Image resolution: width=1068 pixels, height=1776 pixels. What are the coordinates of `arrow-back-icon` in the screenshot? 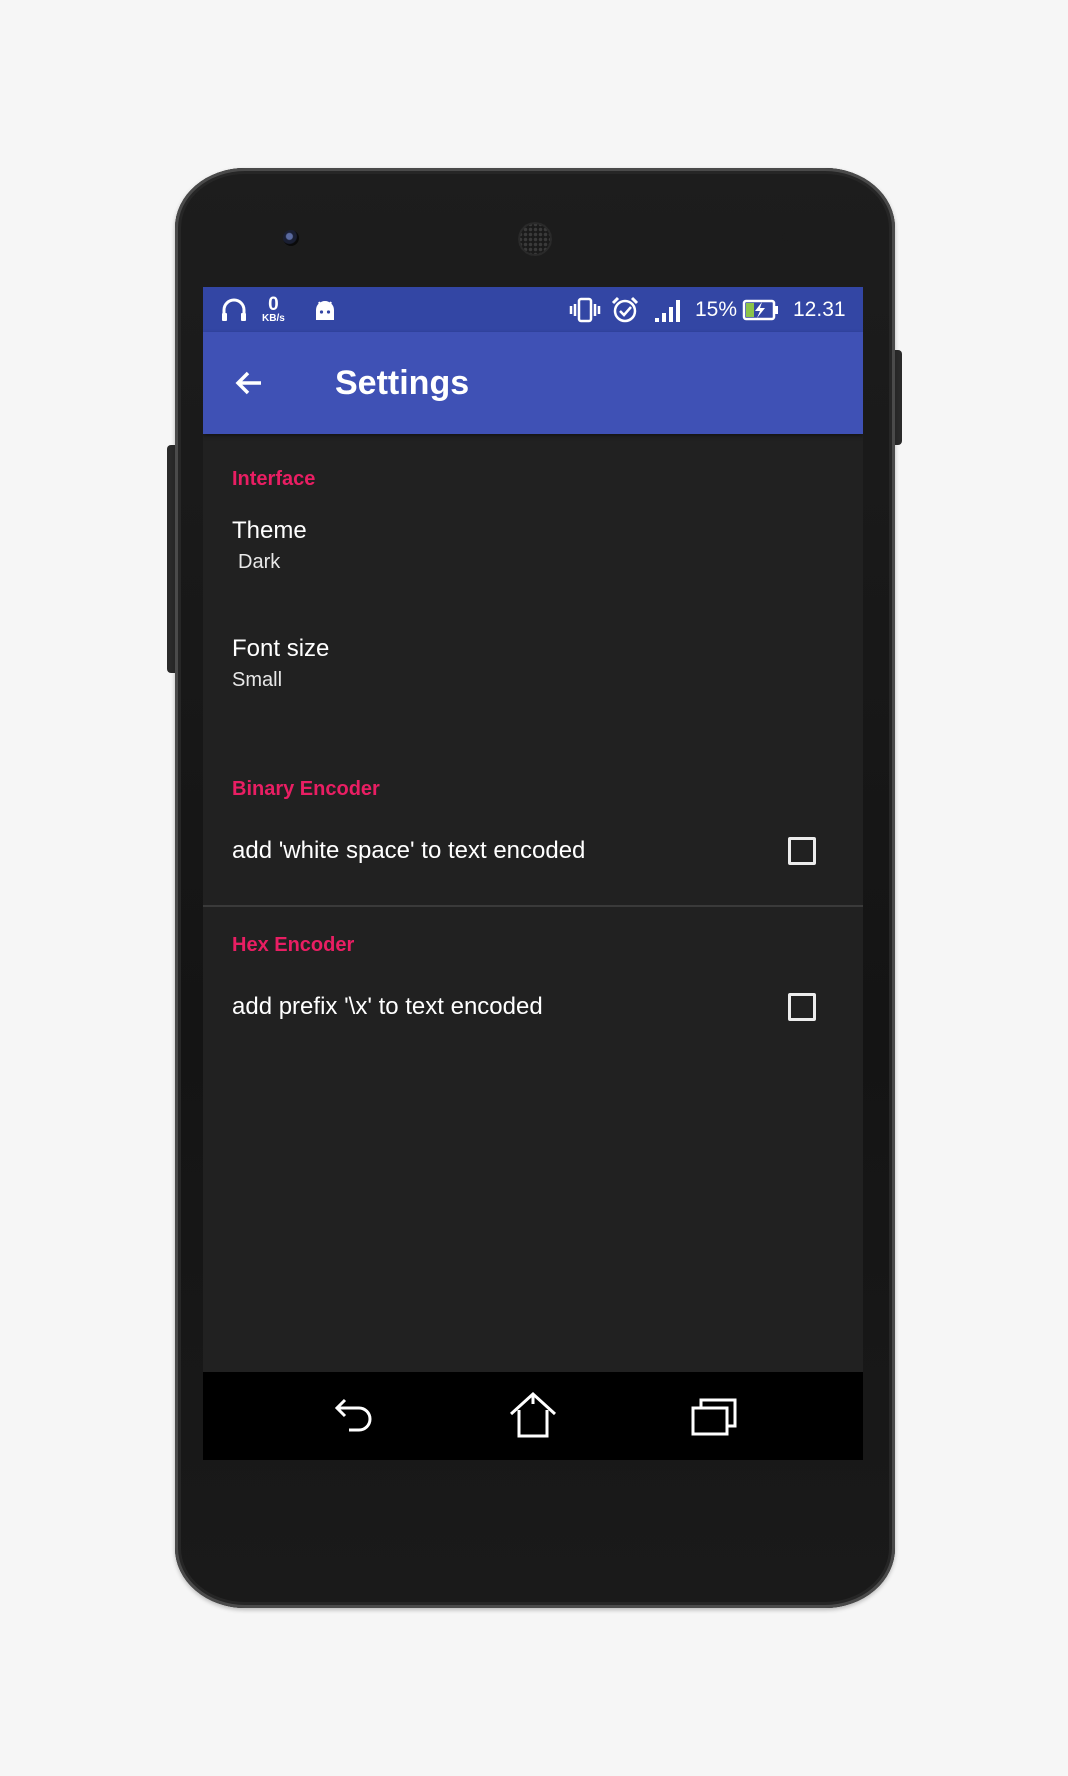 It's located at (249, 383).